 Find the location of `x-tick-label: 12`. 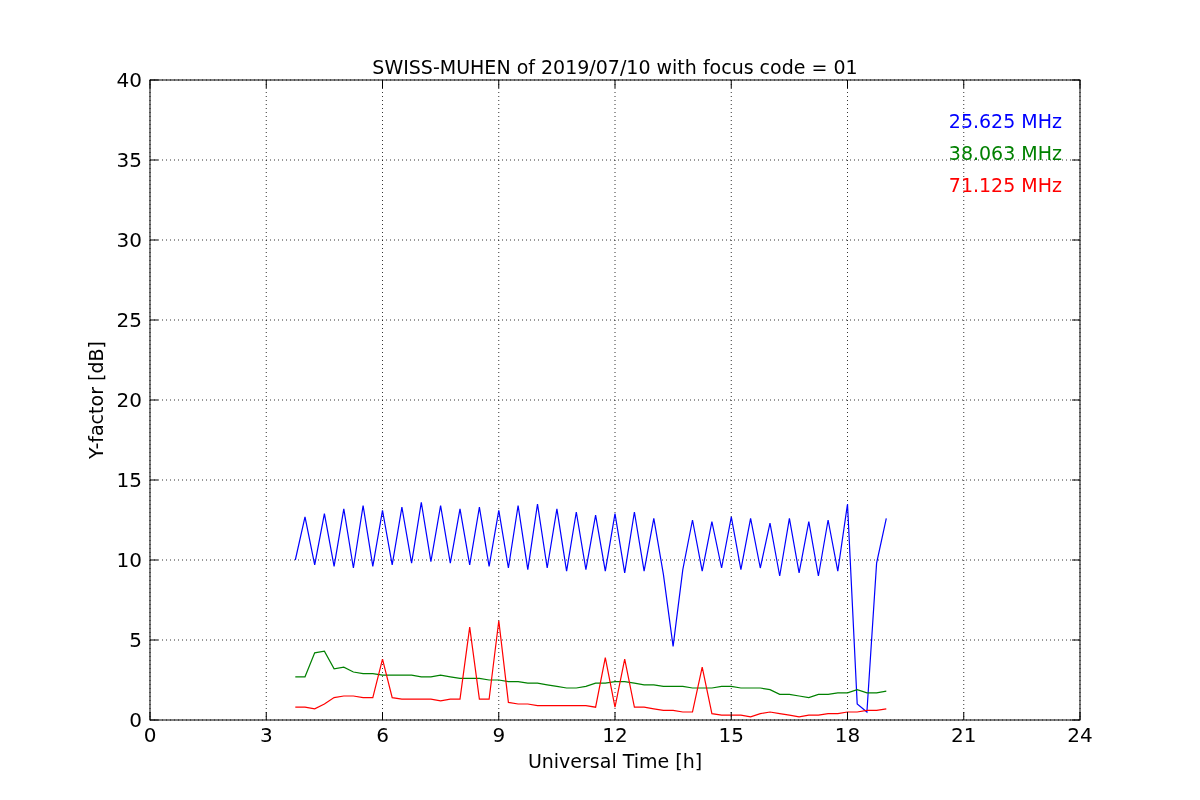

x-tick-label: 12 is located at coordinates (615, 735).